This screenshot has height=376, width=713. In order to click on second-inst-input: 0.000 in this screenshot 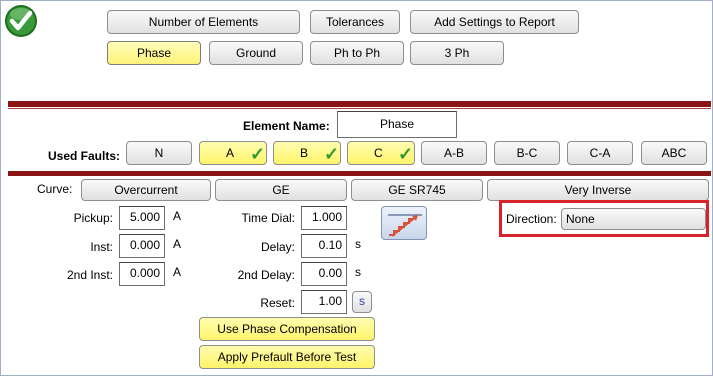, I will do `click(142, 274)`.